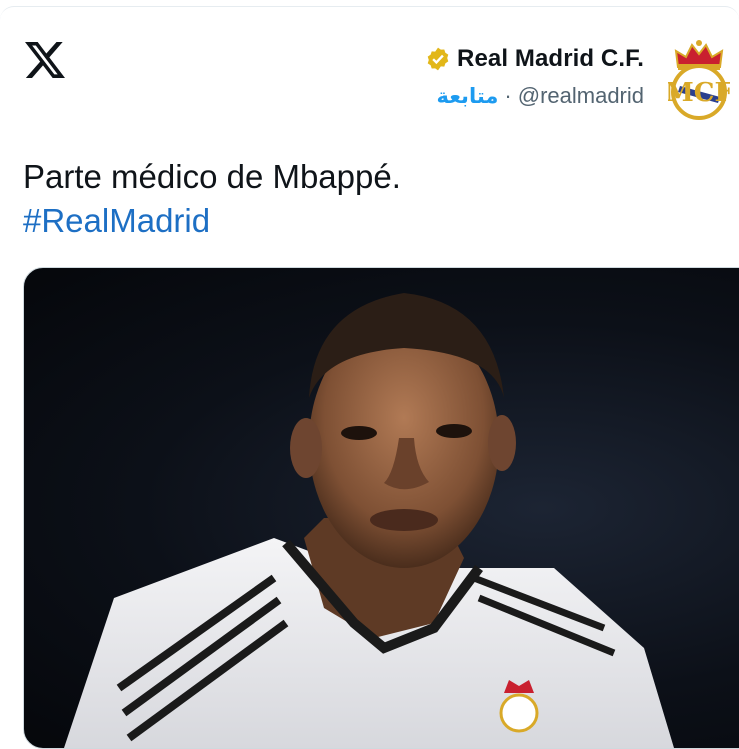 The image size is (739, 749). What do you see at coordinates (581, 96) in the screenshot?
I see `author-handle: @realmadrid` at bounding box center [581, 96].